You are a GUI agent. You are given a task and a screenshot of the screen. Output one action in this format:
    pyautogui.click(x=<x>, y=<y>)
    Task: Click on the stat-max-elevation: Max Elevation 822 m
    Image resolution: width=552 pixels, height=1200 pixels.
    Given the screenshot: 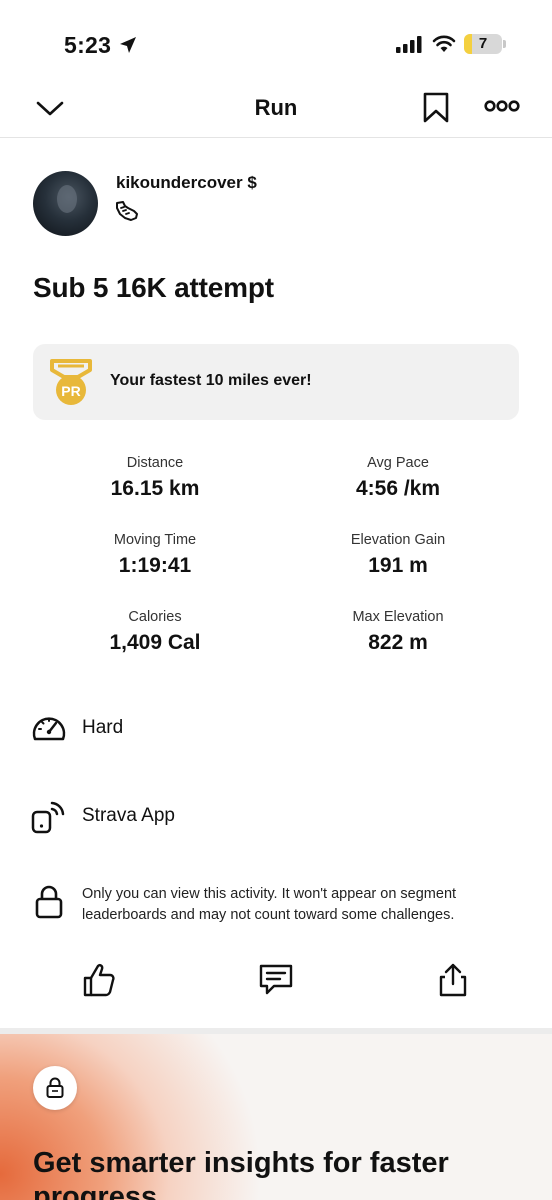 What is the action you would take?
    pyautogui.click(x=398, y=632)
    